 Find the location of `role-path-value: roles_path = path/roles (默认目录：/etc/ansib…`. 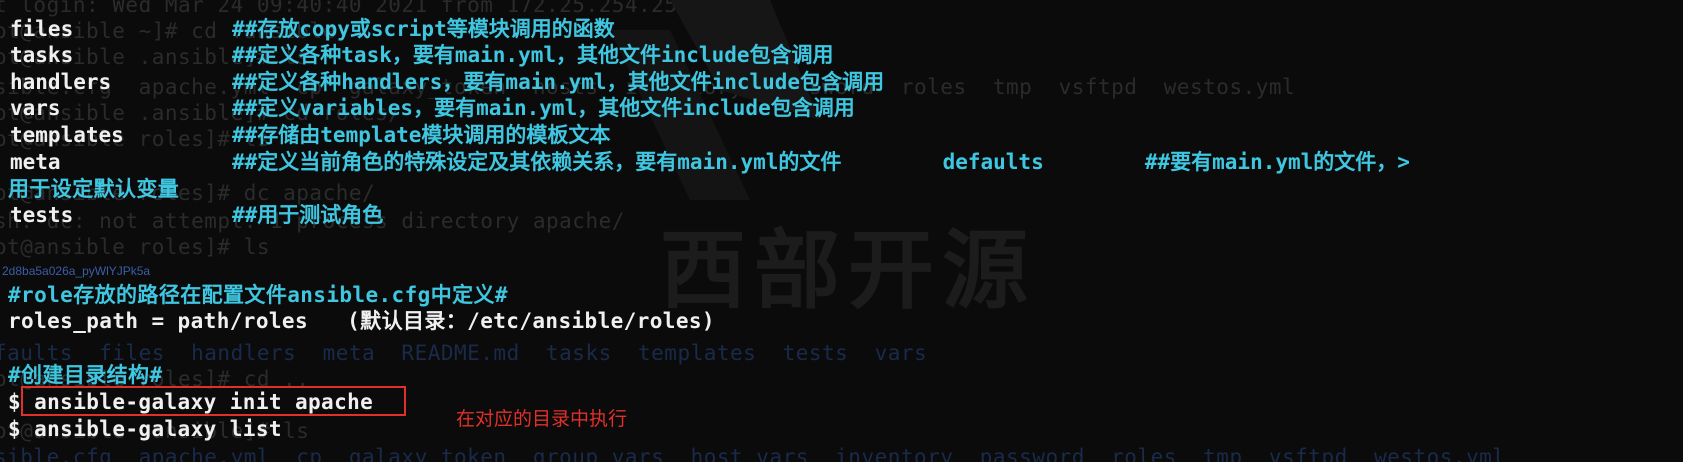

role-path-value: roles_path = path/roles (默认目录：/etc/ansib… is located at coordinates (361, 321).